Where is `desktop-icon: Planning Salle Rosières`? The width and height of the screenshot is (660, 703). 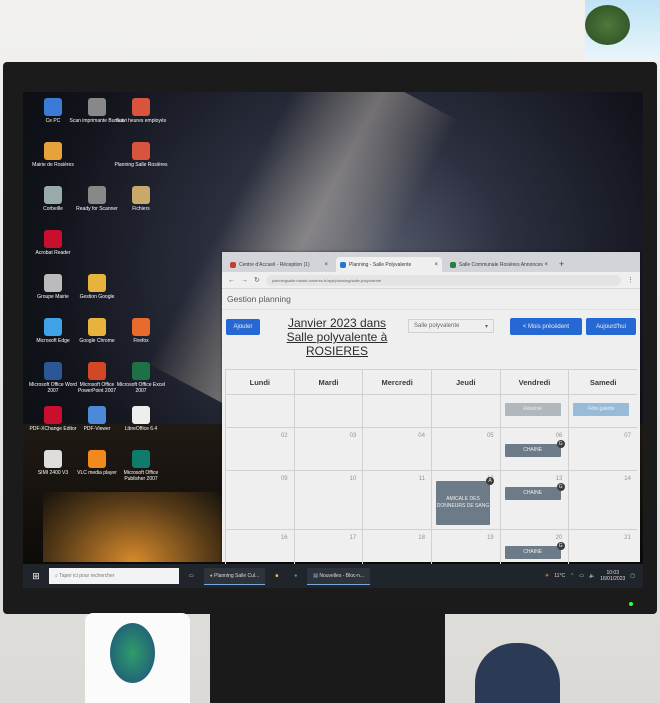
desktop-icon: Planning Salle Rosières is located at coordinates (141, 155).